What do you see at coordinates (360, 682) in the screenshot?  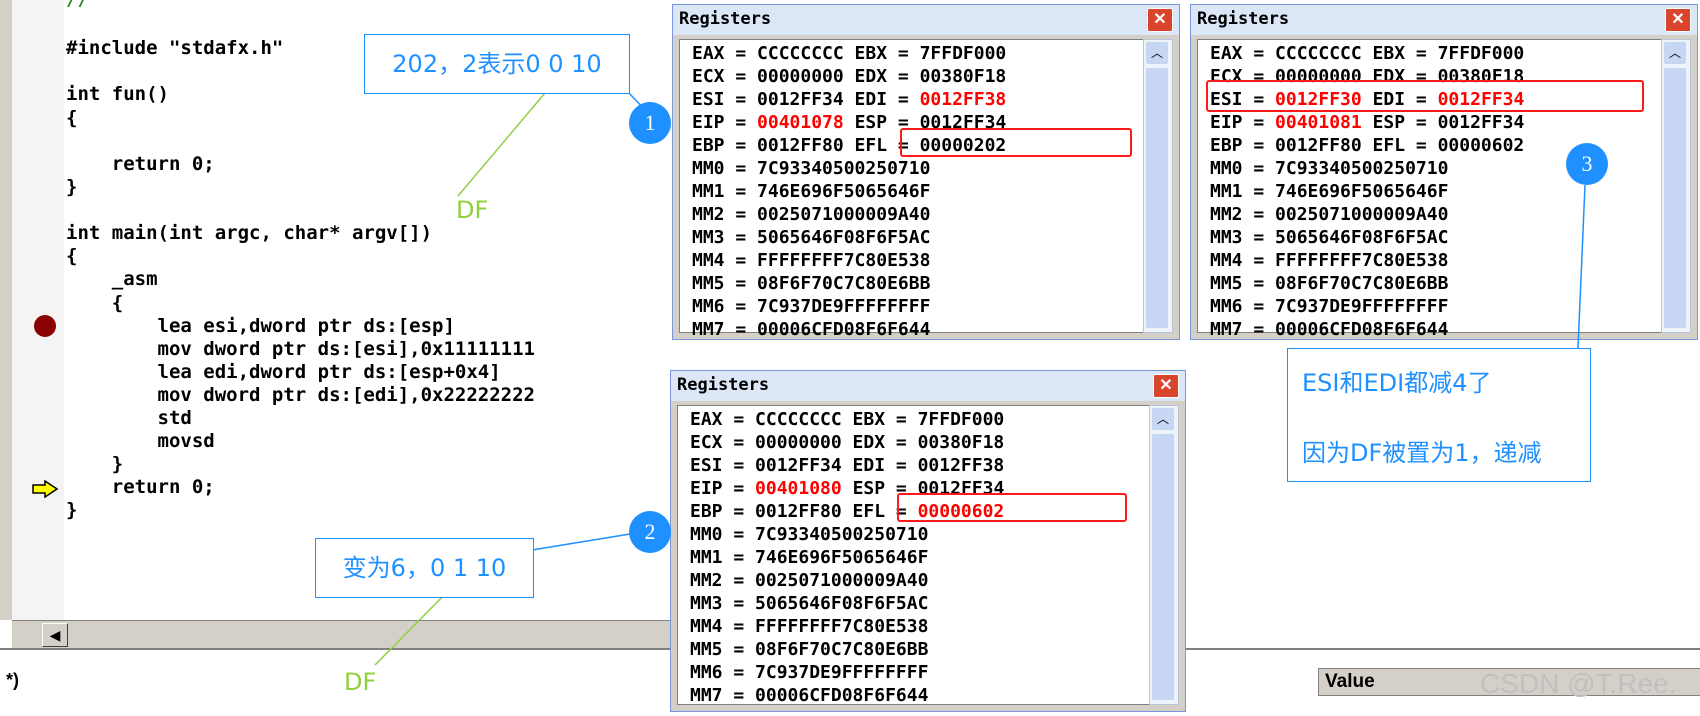 I see `df-label-2: DF` at bounding box center [360, 682].